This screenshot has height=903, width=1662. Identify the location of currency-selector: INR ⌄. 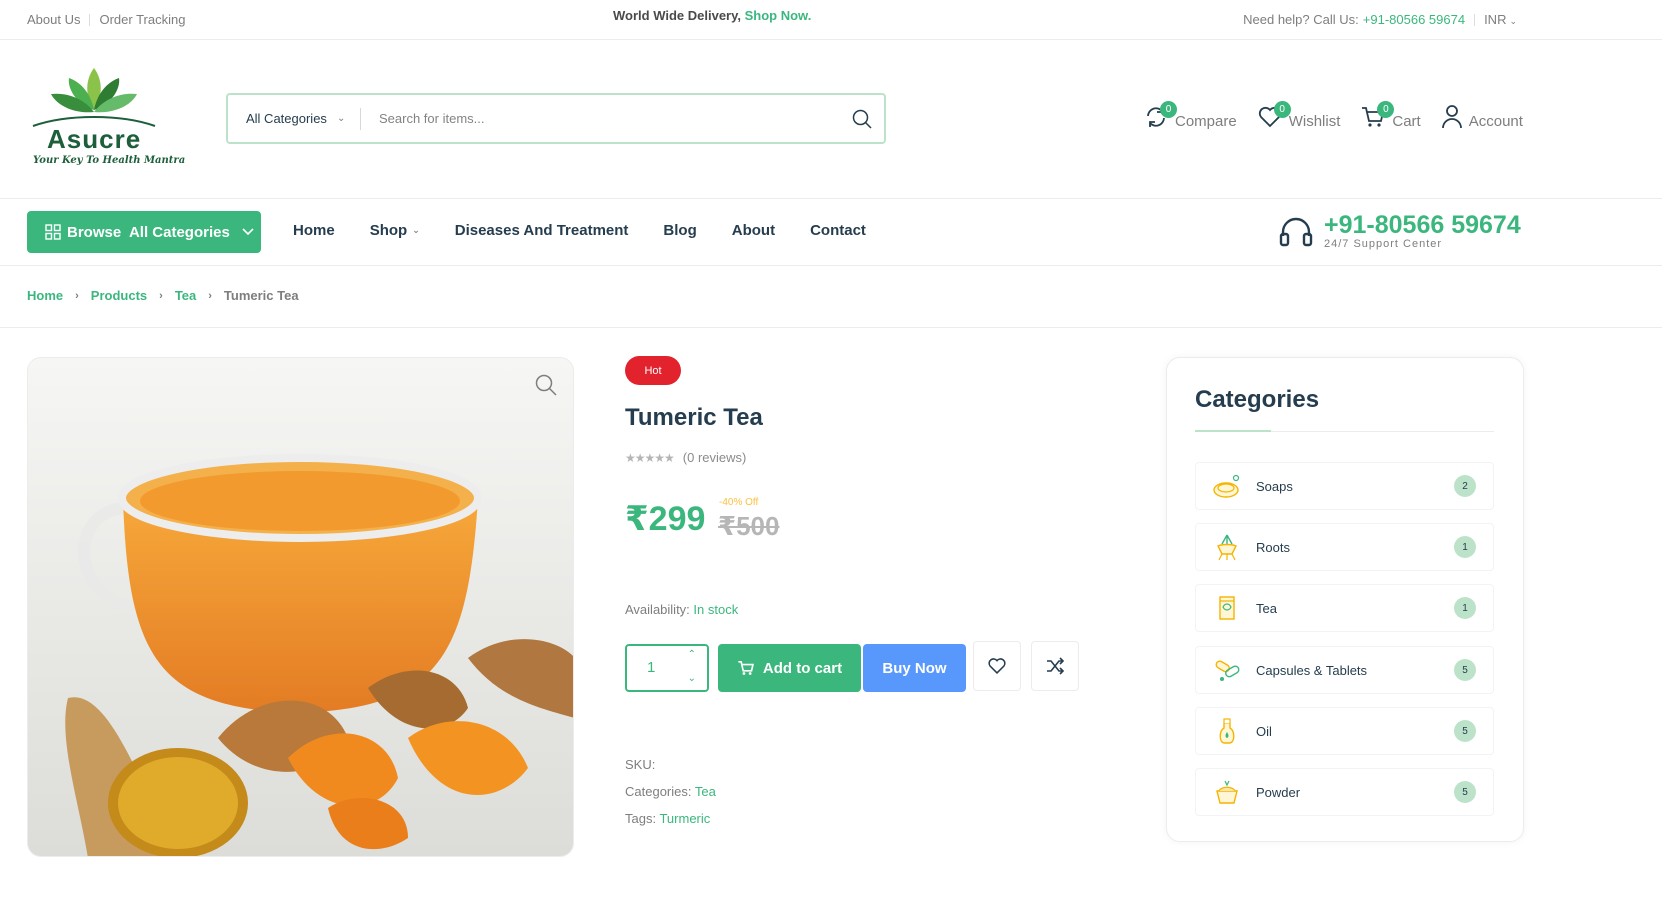
(1500, 19).